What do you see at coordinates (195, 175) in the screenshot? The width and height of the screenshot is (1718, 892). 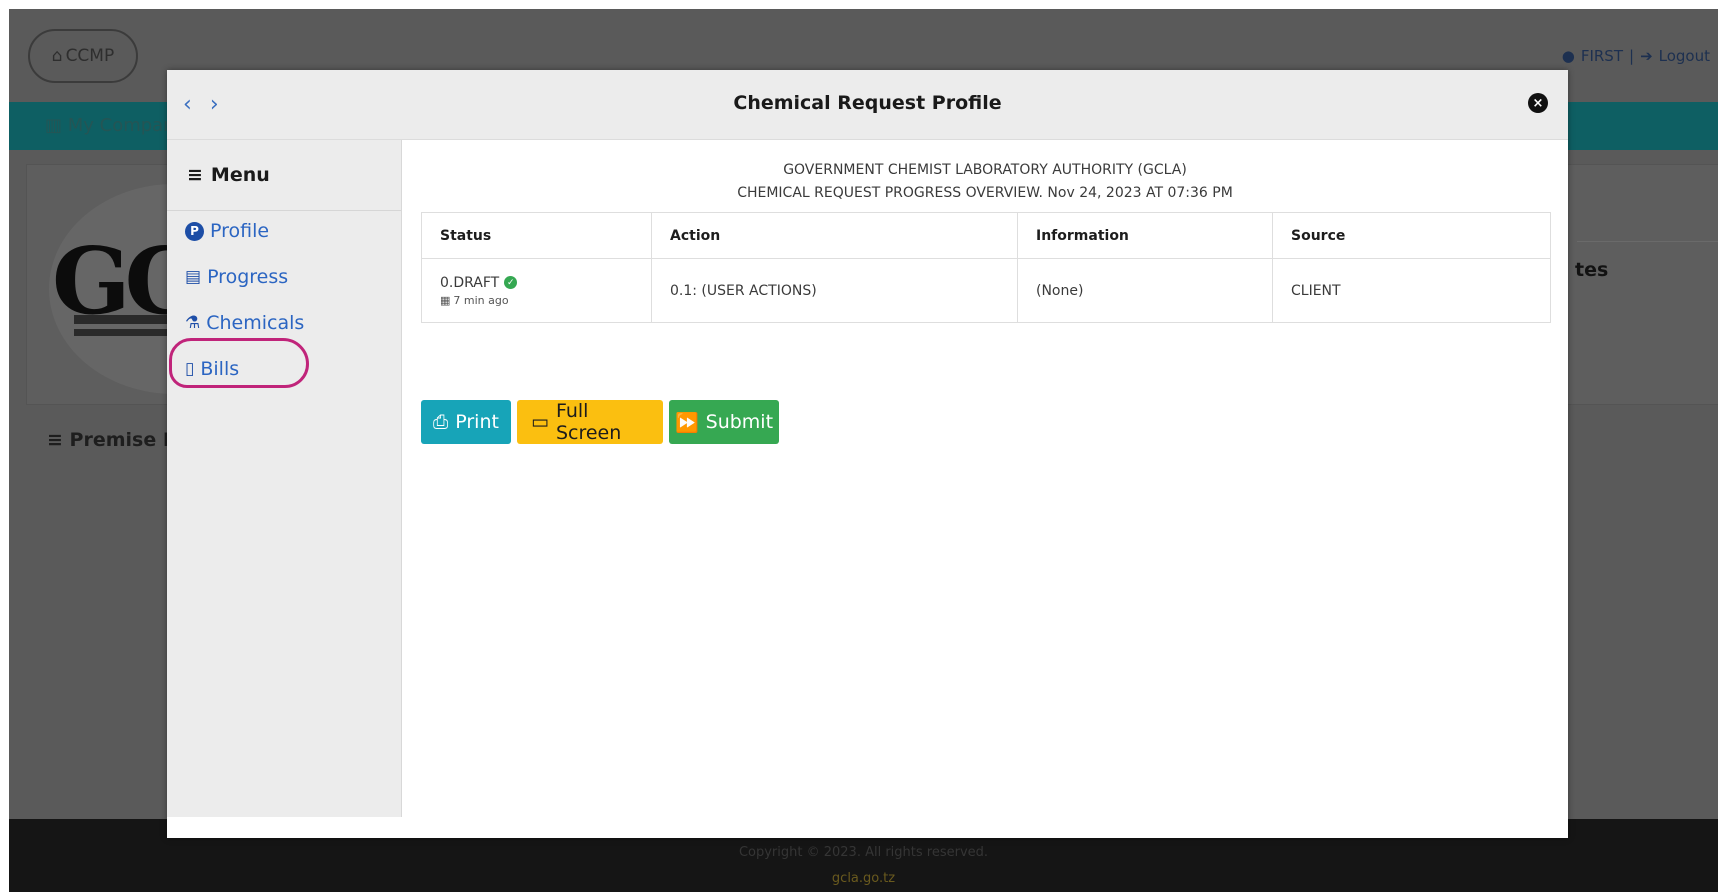 I see `hamburger-icon: ≡` at bounding box center [195, 175].